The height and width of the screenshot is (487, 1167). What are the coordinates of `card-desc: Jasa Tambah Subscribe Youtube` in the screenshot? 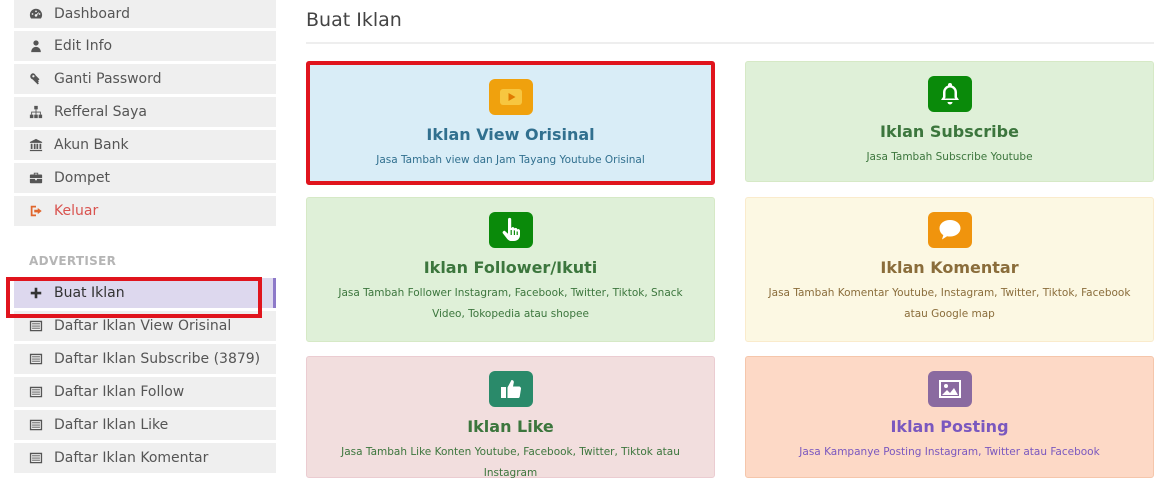 It's located at (949, 157).